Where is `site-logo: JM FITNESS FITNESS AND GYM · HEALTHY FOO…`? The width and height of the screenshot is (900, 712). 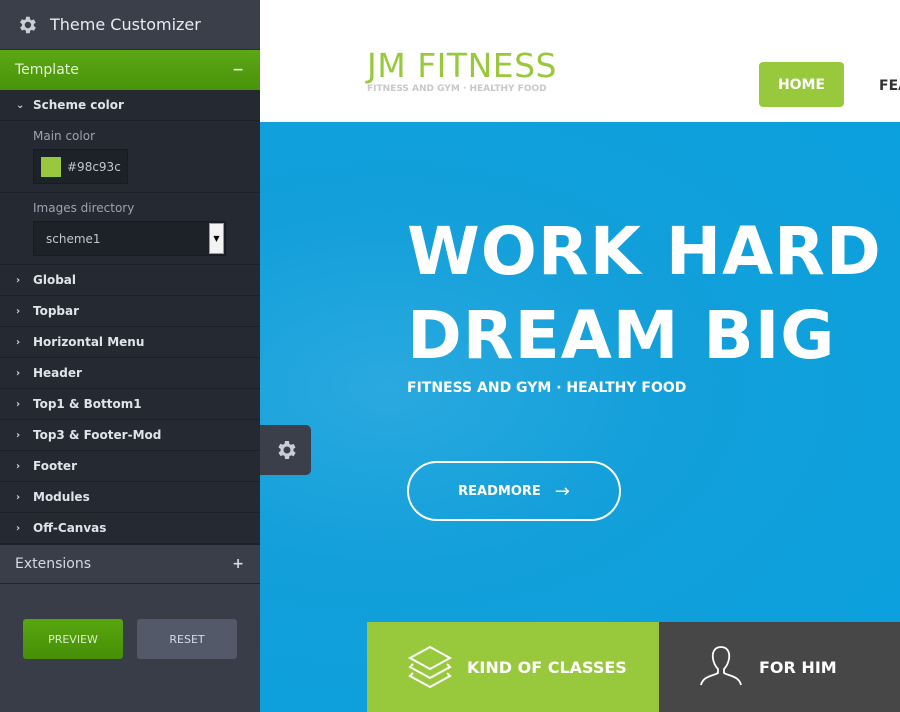 site-logo: JM FITNESS FITNESS AND GYM · HEALTHY FOO… is located at coordinates (462, 70).